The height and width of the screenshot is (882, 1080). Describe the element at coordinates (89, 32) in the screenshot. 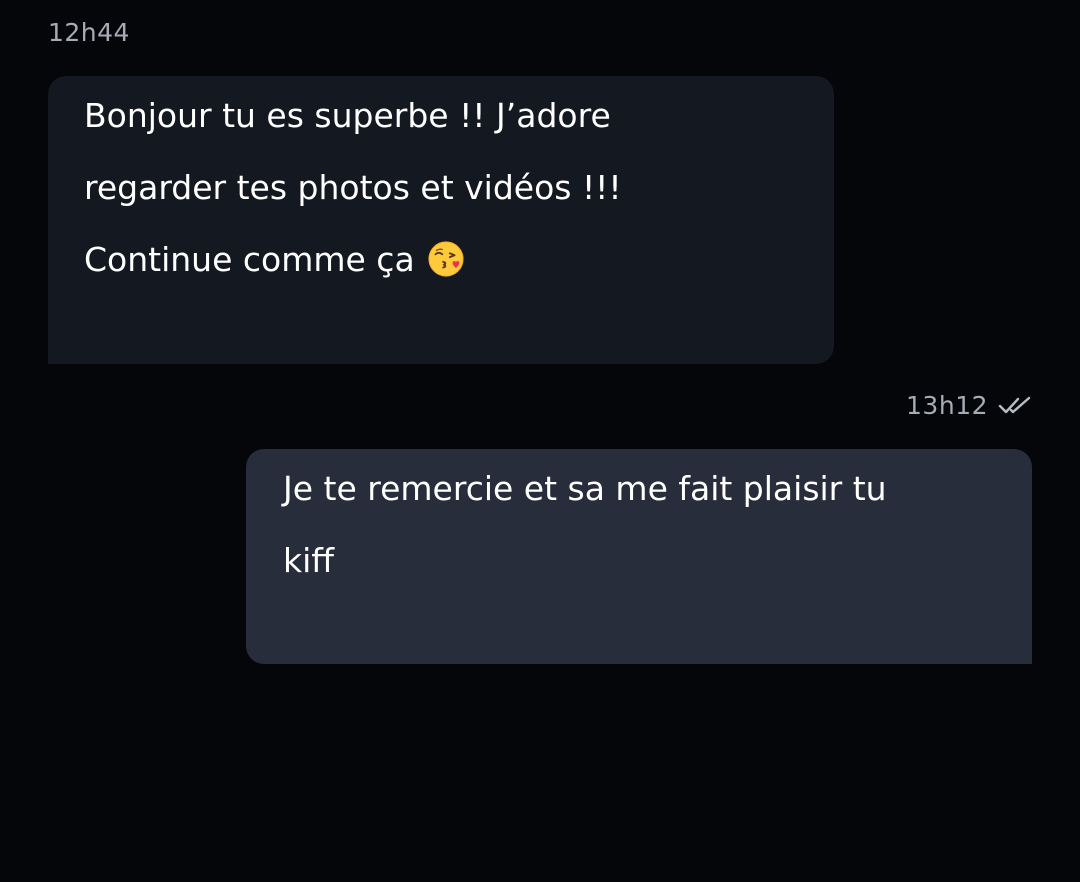

I see `incoming-timestamp: 12h44` at that location.